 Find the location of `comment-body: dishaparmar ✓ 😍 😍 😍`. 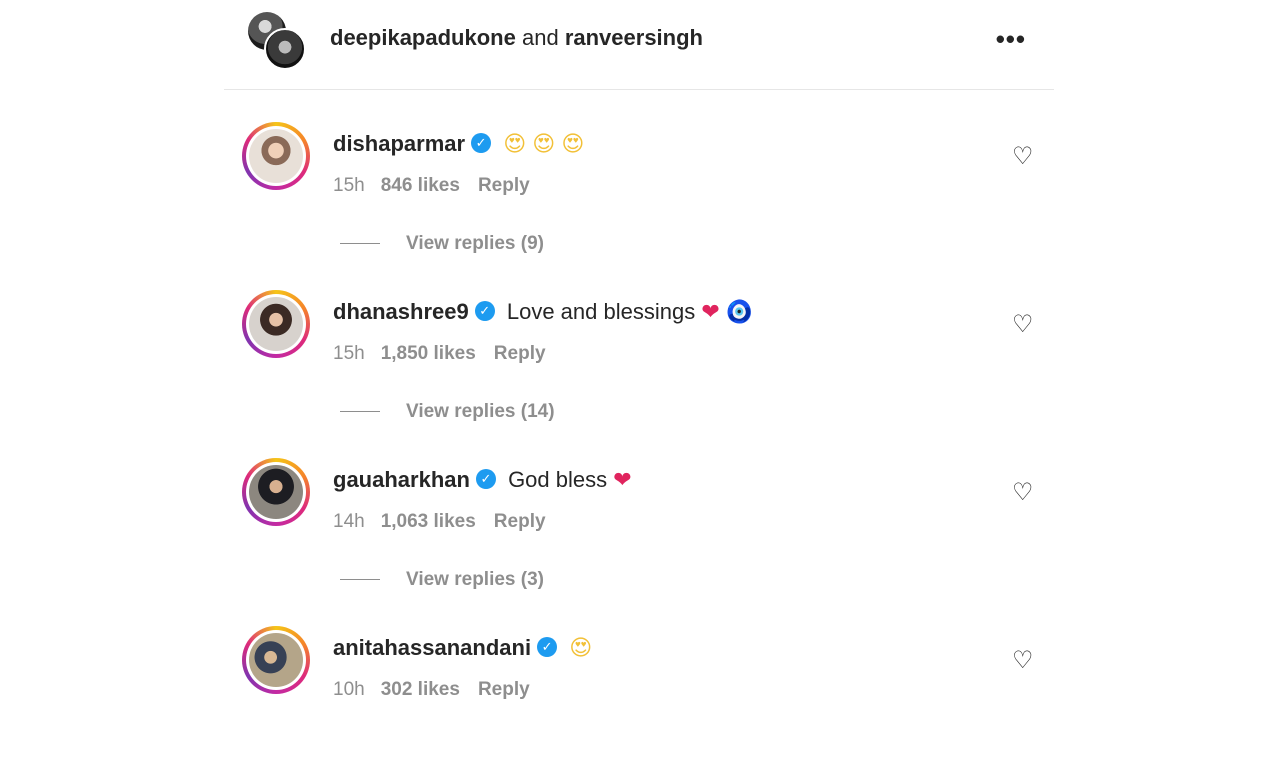

comment-body: dishaparmar ✓ 😍 😍 😍 is located at coordinates (458, 144).